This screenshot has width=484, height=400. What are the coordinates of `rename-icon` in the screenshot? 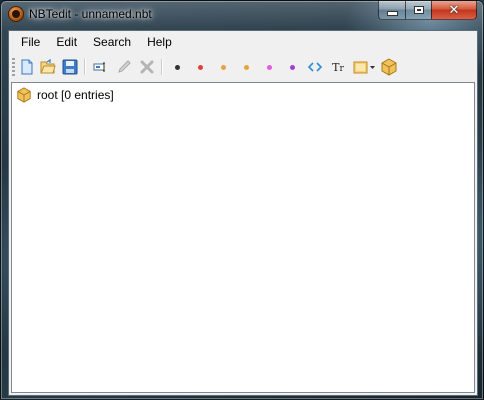 It's located at (99, 67).